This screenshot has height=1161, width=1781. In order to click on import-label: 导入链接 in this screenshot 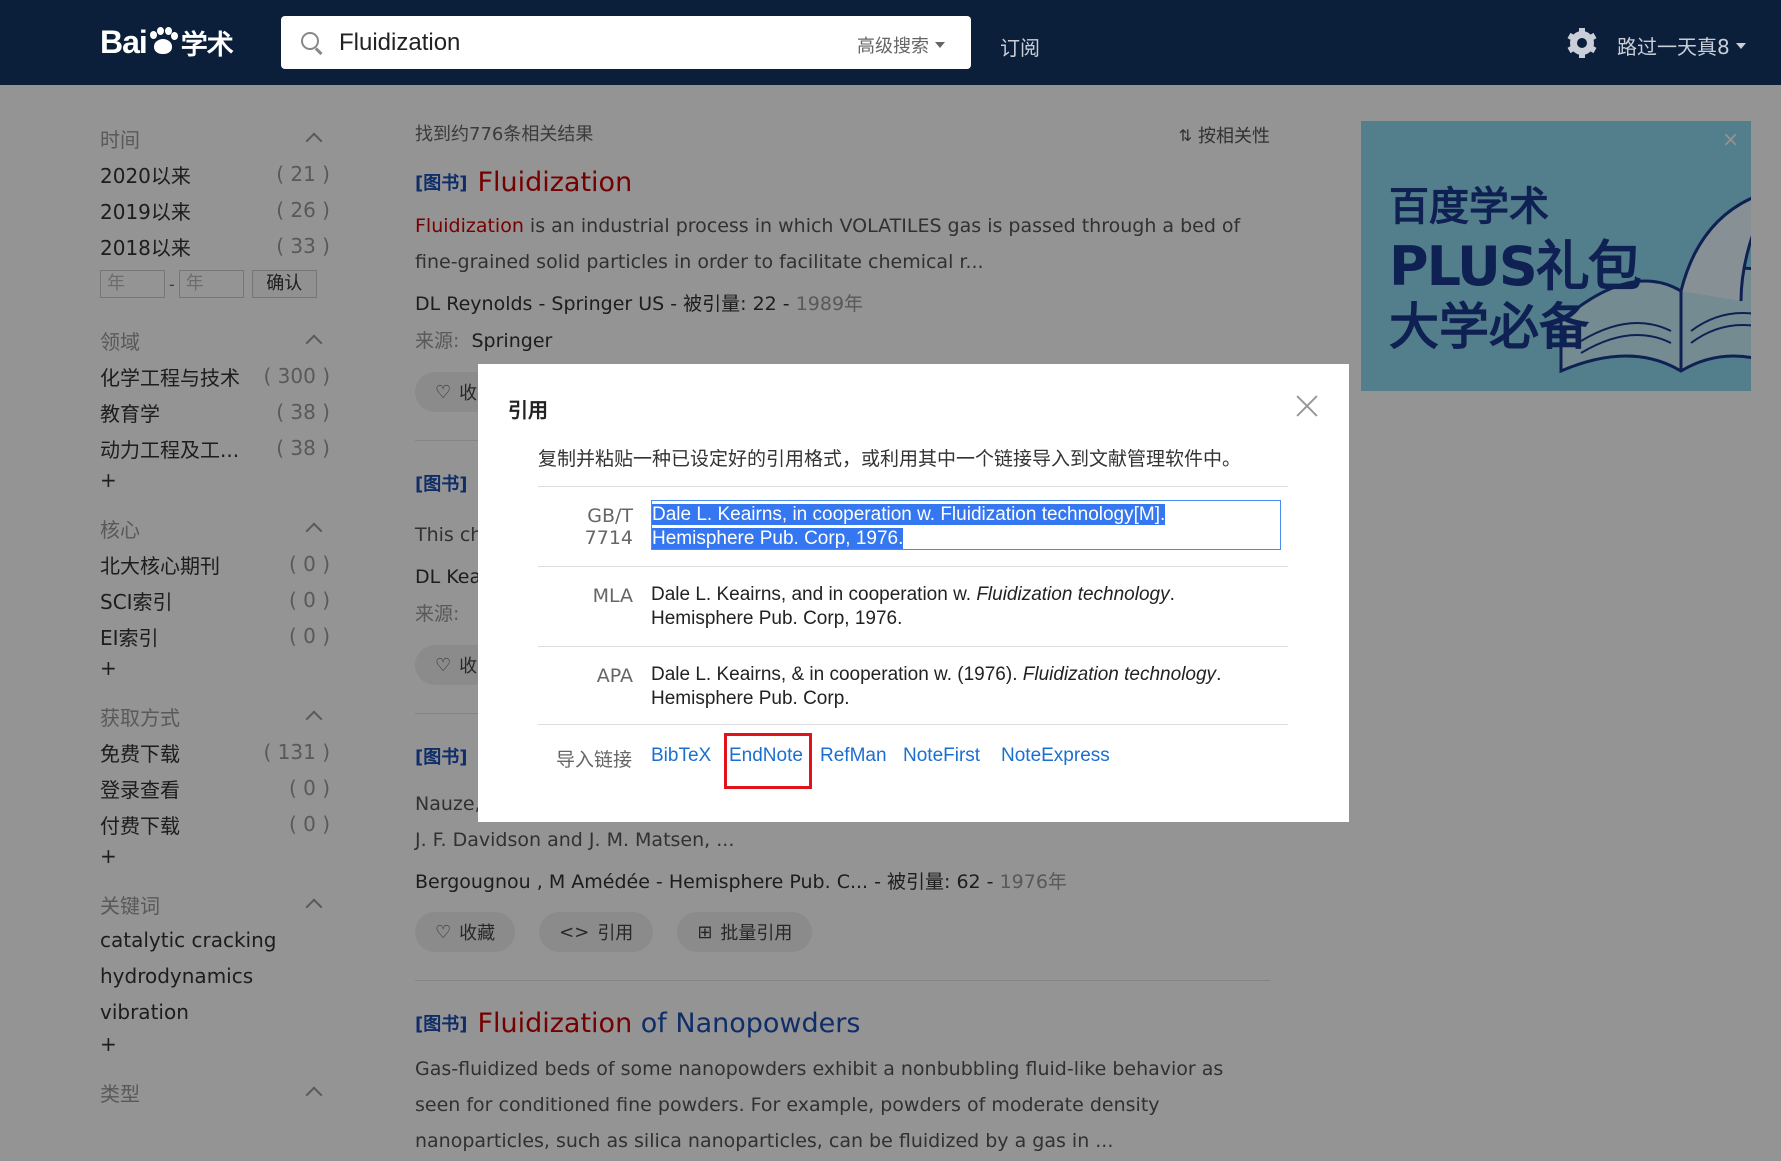, I will do `click(594, 760)`.